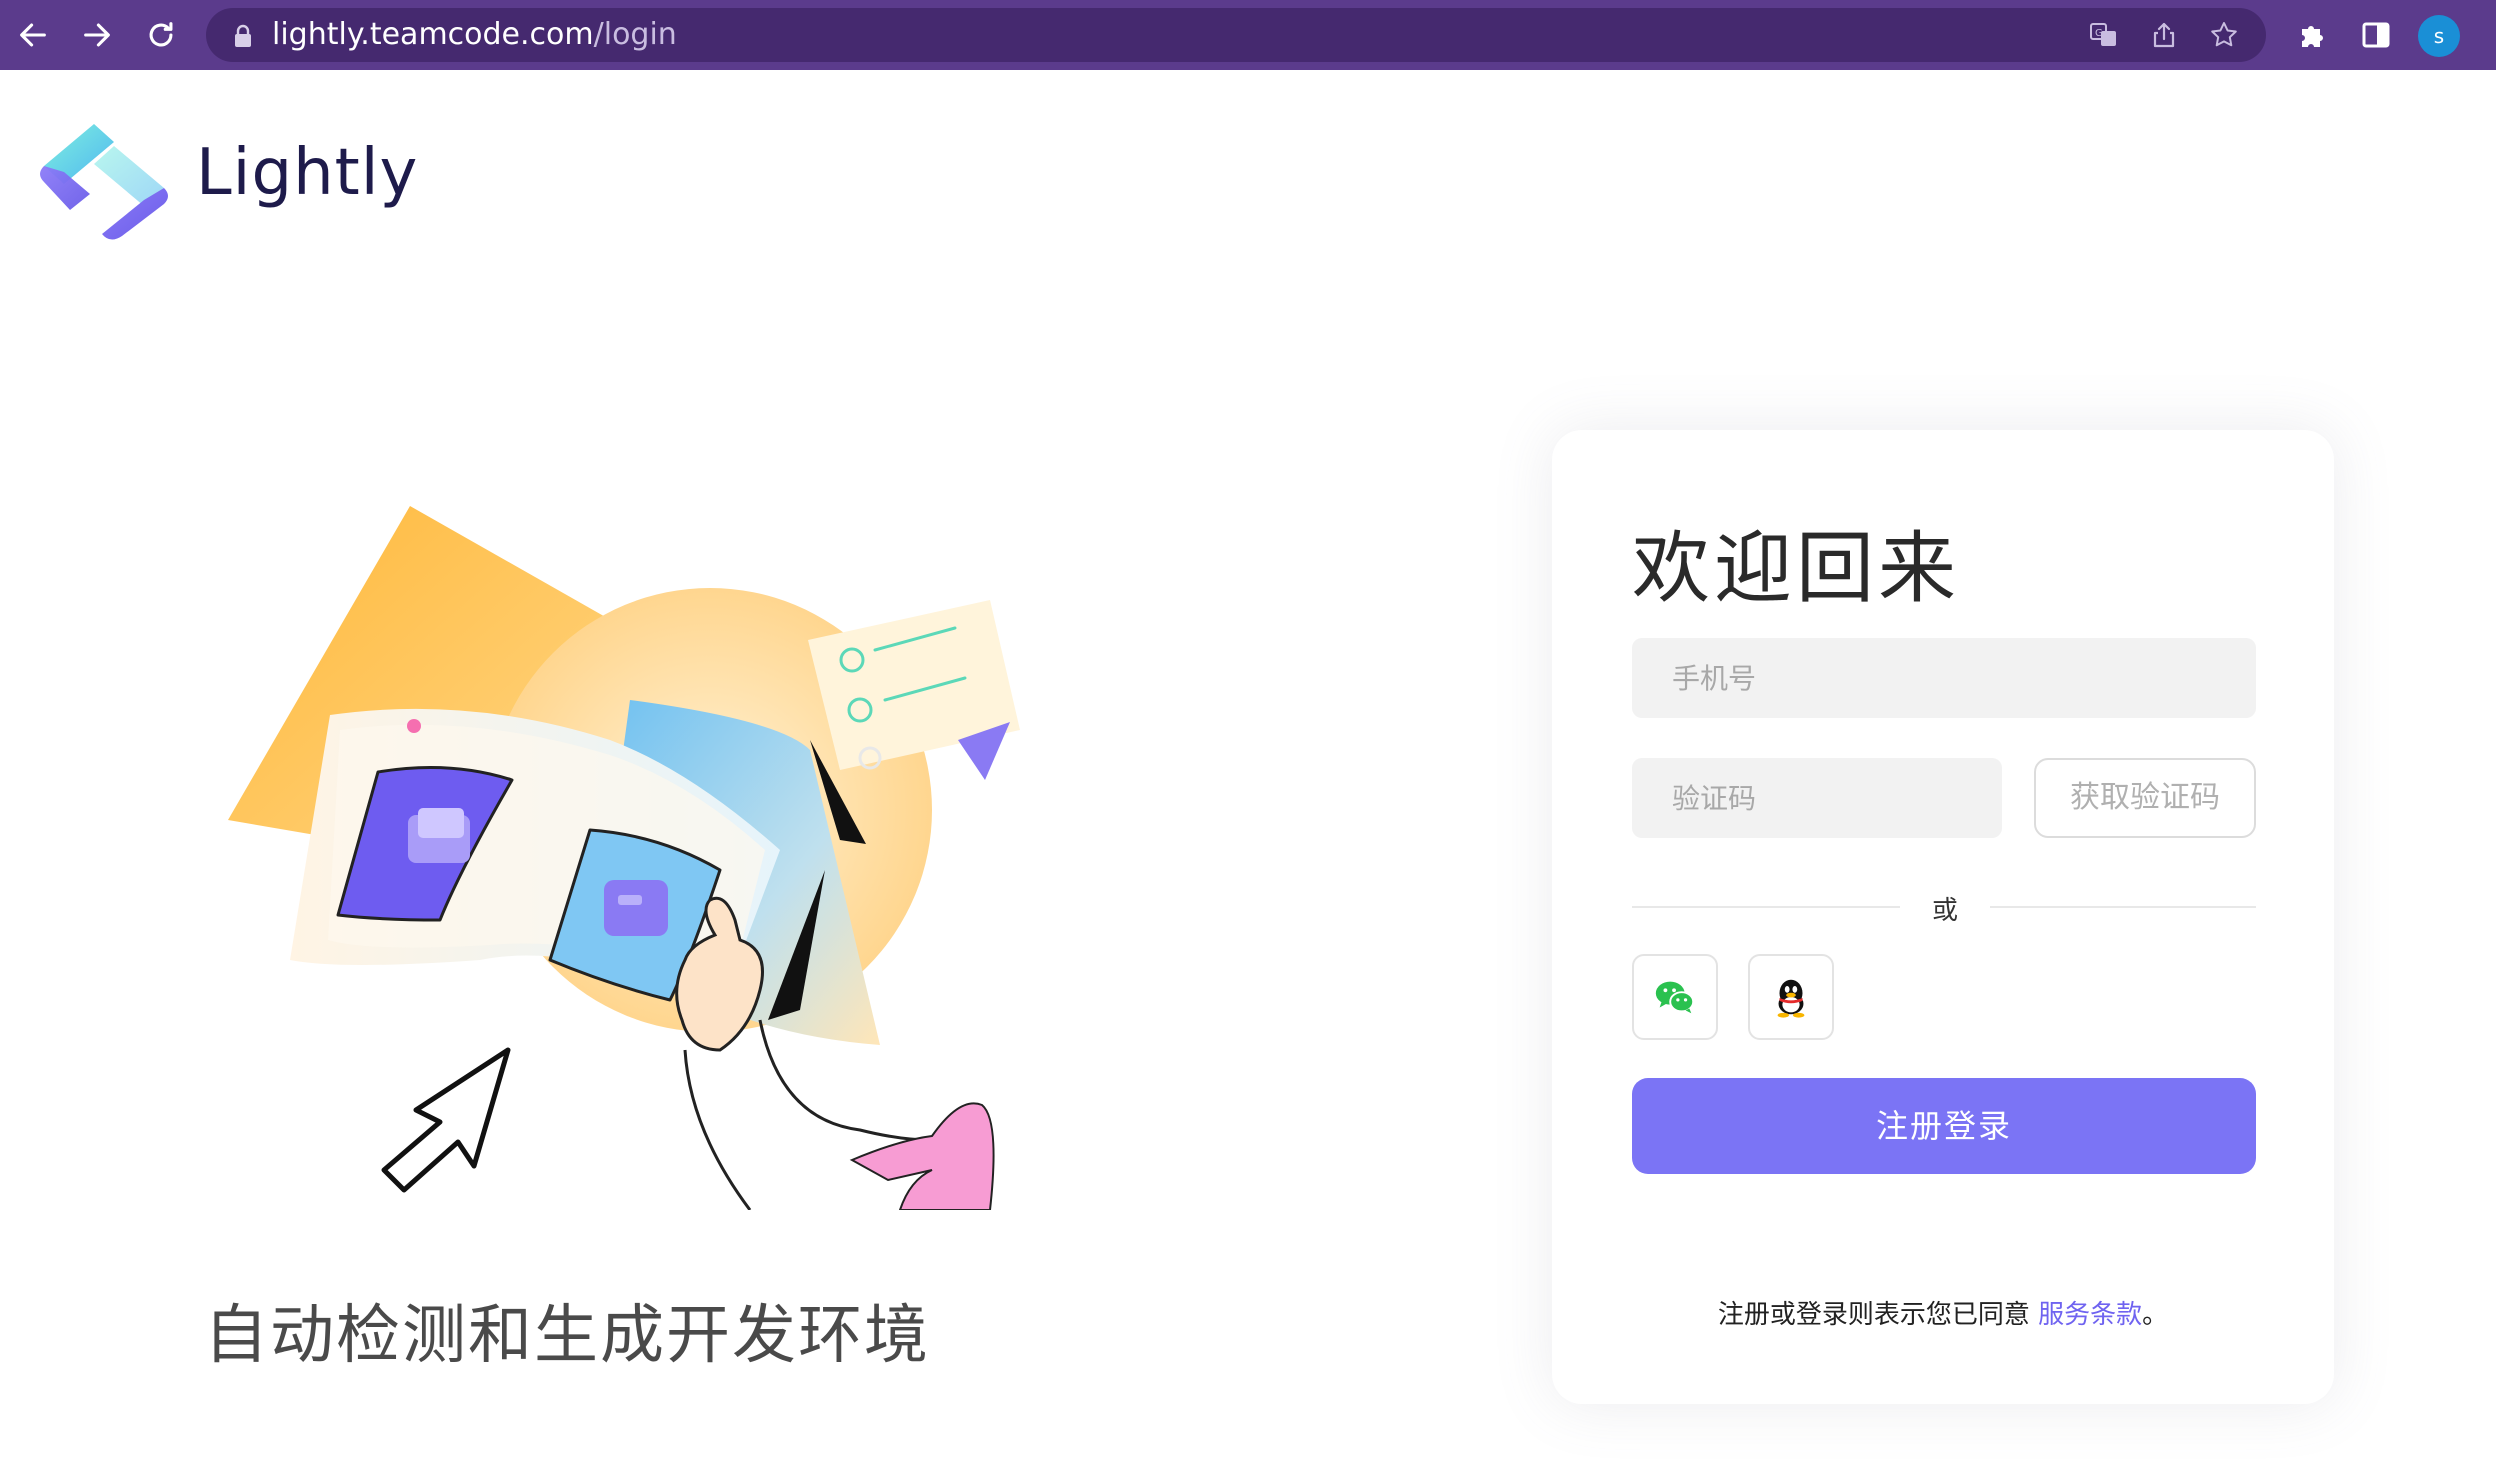 The image size is (2496, 1462). I want to click on hero-tagline: 自动检测和生成开发环境, so click(567, 1336).